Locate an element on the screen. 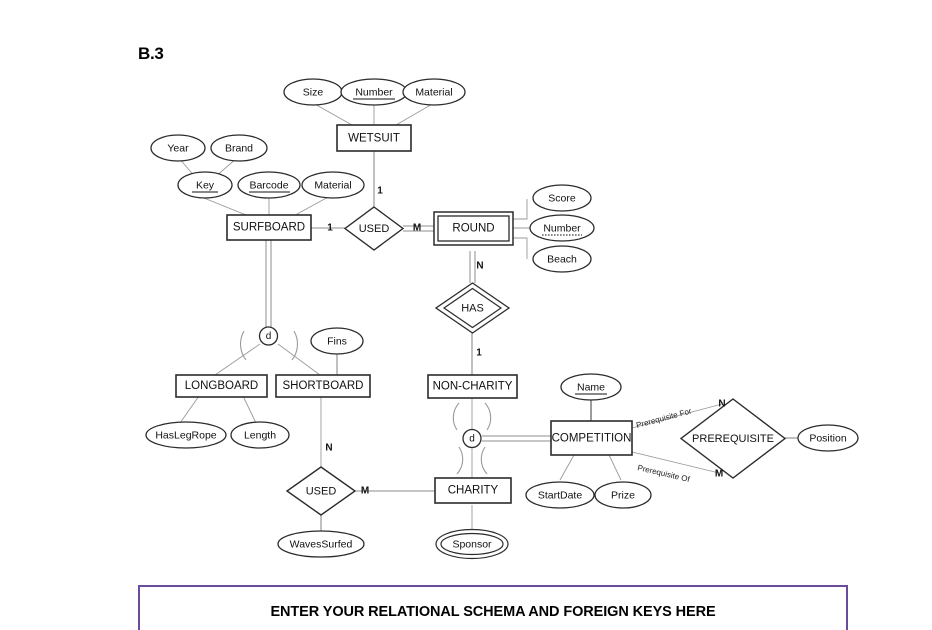 The height and width of the screenshot is (630, 932). attribute-label: Length is located at coordinates (260, 435).